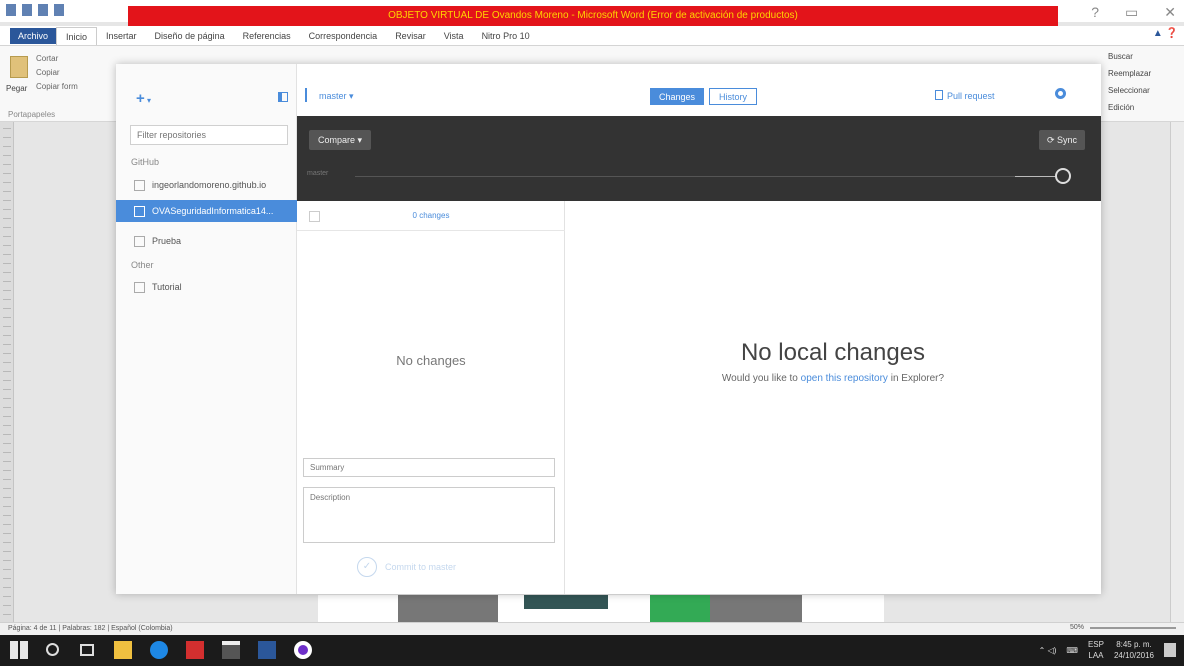 This screenshot has width=1184, height=666. What do you see at coordinates (1143, 73) in the screenshot?
I see `replace-button: Reemplazar` at bounding box center [1143, 73].